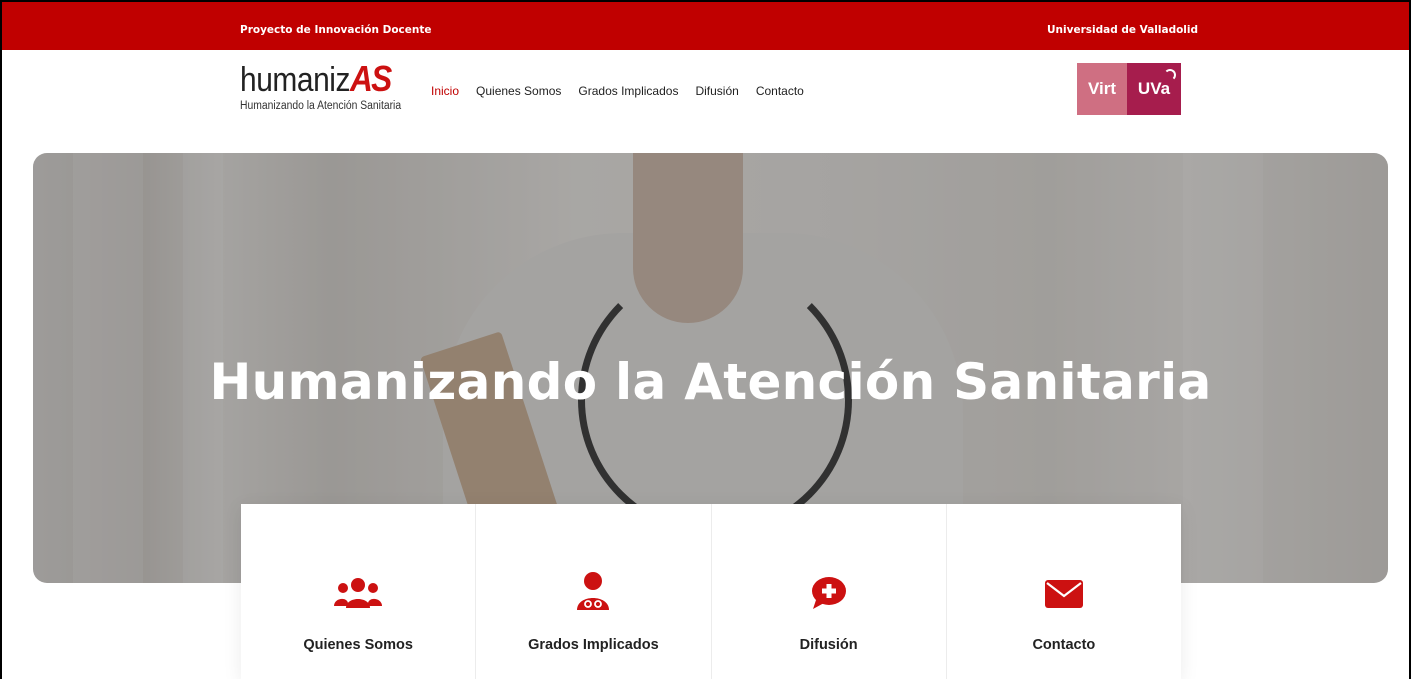 Image resolution: width=1411 pixels, height=679 pixels. What do you see at coordinates (1063, 596) in the screenshot?
I see `envelope-icon` at bounding box center [1063, 596].